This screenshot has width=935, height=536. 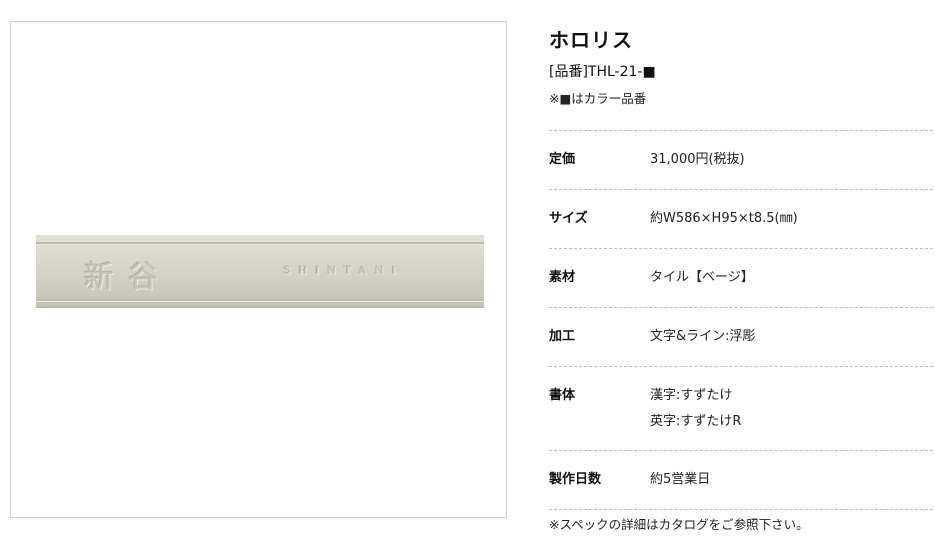 I want to click on spec-row-price: 定価 31,000円(税抜), so click(x=741, y=160).